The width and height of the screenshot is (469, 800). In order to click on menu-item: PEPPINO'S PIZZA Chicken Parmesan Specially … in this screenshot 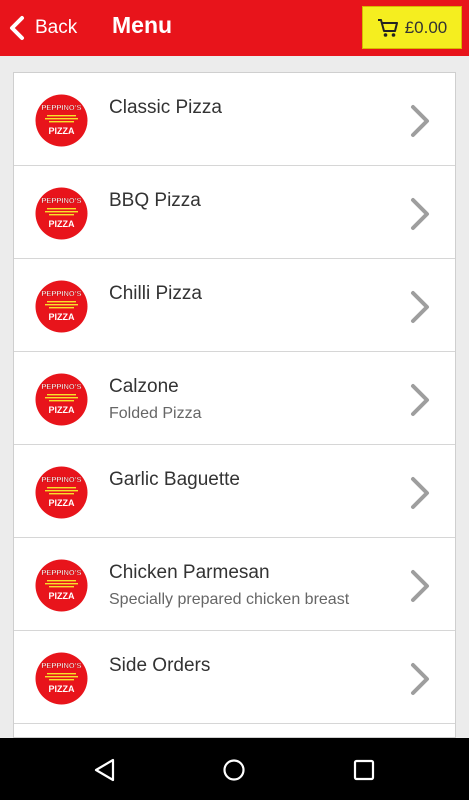, I will do `click(234, 584)`.